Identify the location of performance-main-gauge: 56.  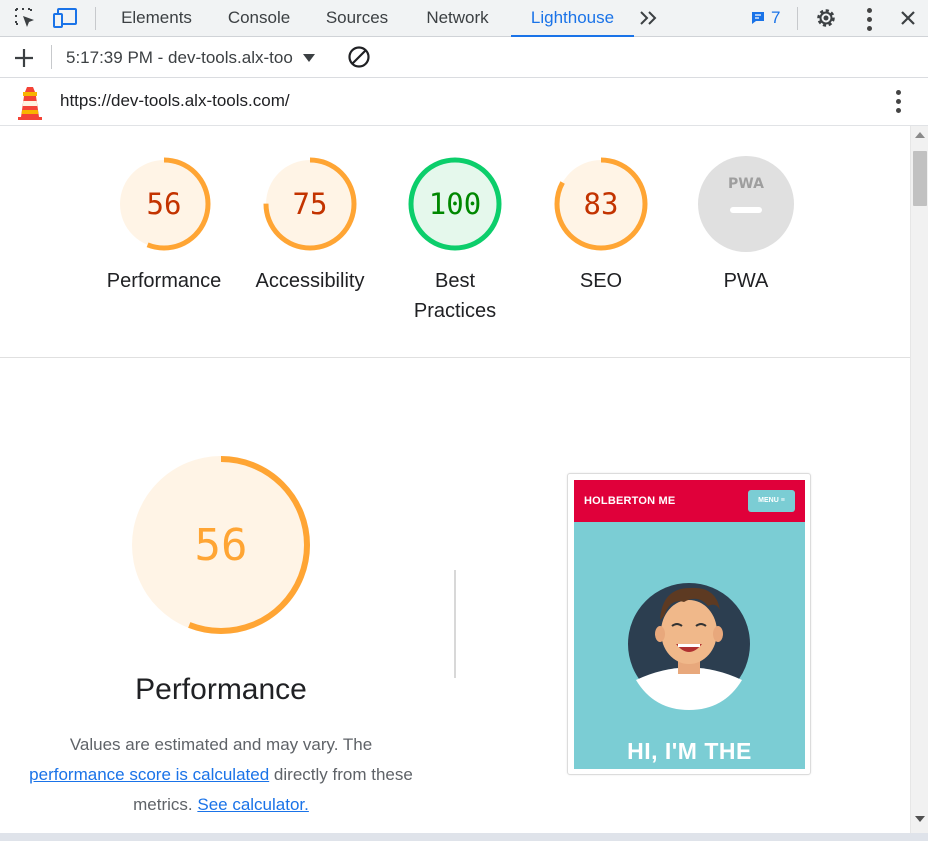
(221, 547).